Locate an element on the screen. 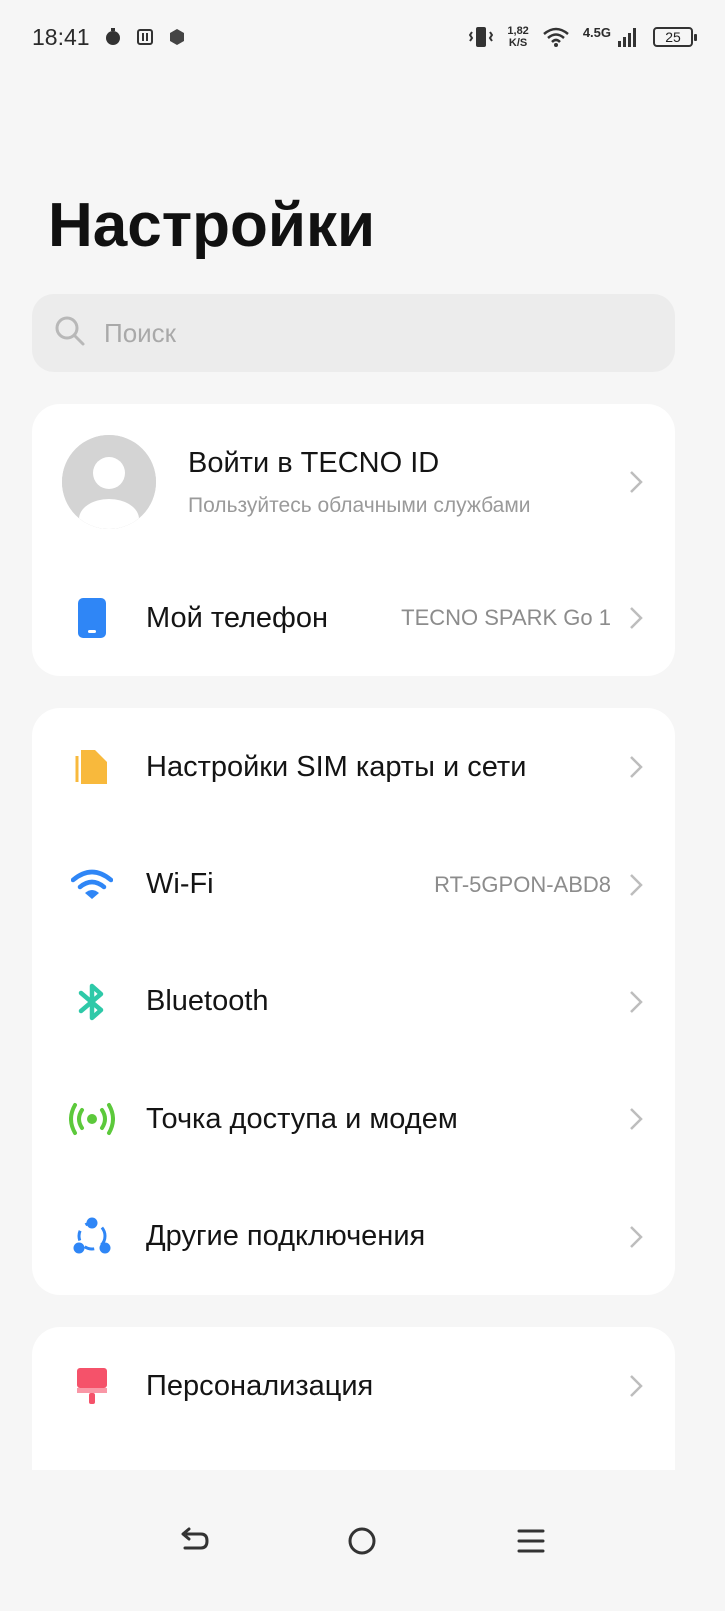 This screenshot has width=725, height=1611. recents-menu-button is located at coordinates (531, 1541).